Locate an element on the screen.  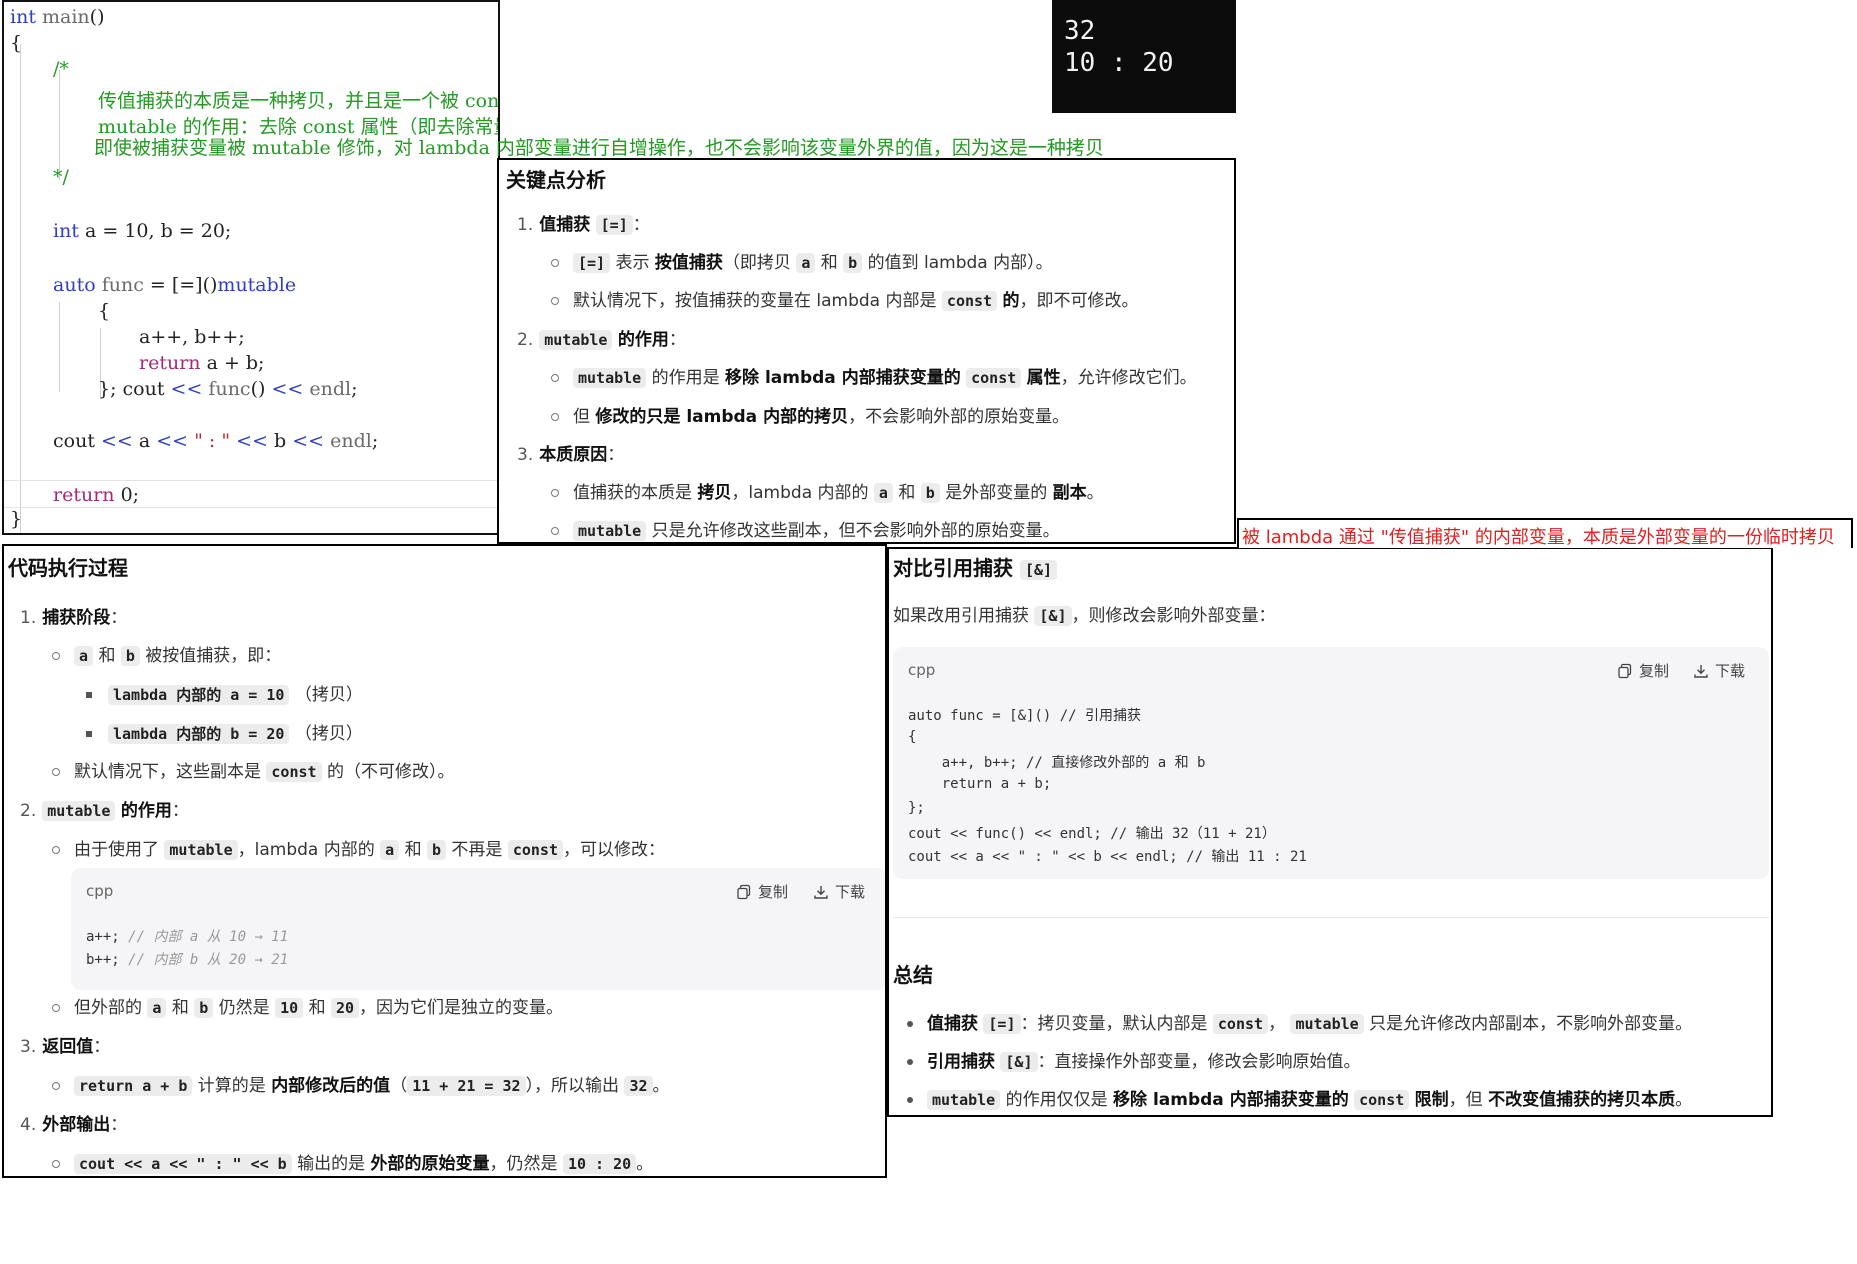
code-line: auto func = [&]() // 引用捕获 is located at coordinates (1025, 716).